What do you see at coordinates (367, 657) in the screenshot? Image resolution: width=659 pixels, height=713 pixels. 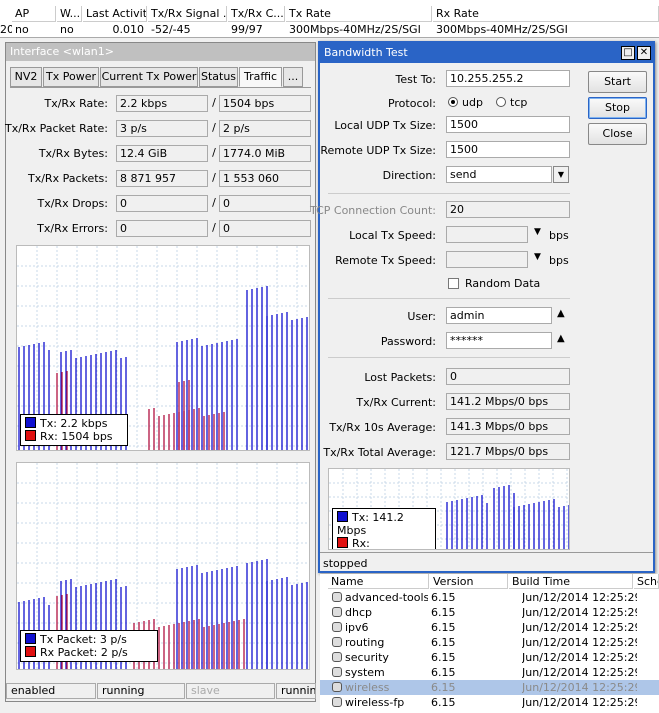 I see `package-name: security` at bounding box center [367, 657].